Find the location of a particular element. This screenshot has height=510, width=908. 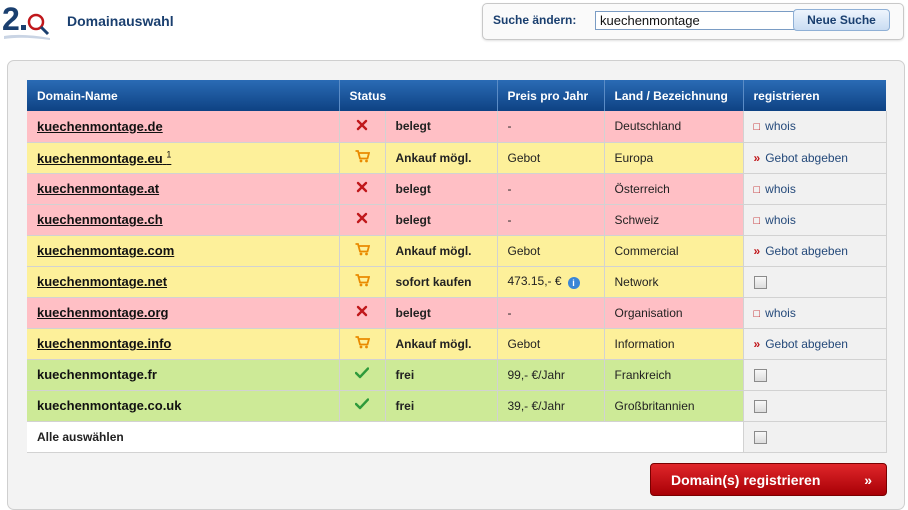

country-cell: Information is located at coordinates (674, 344).